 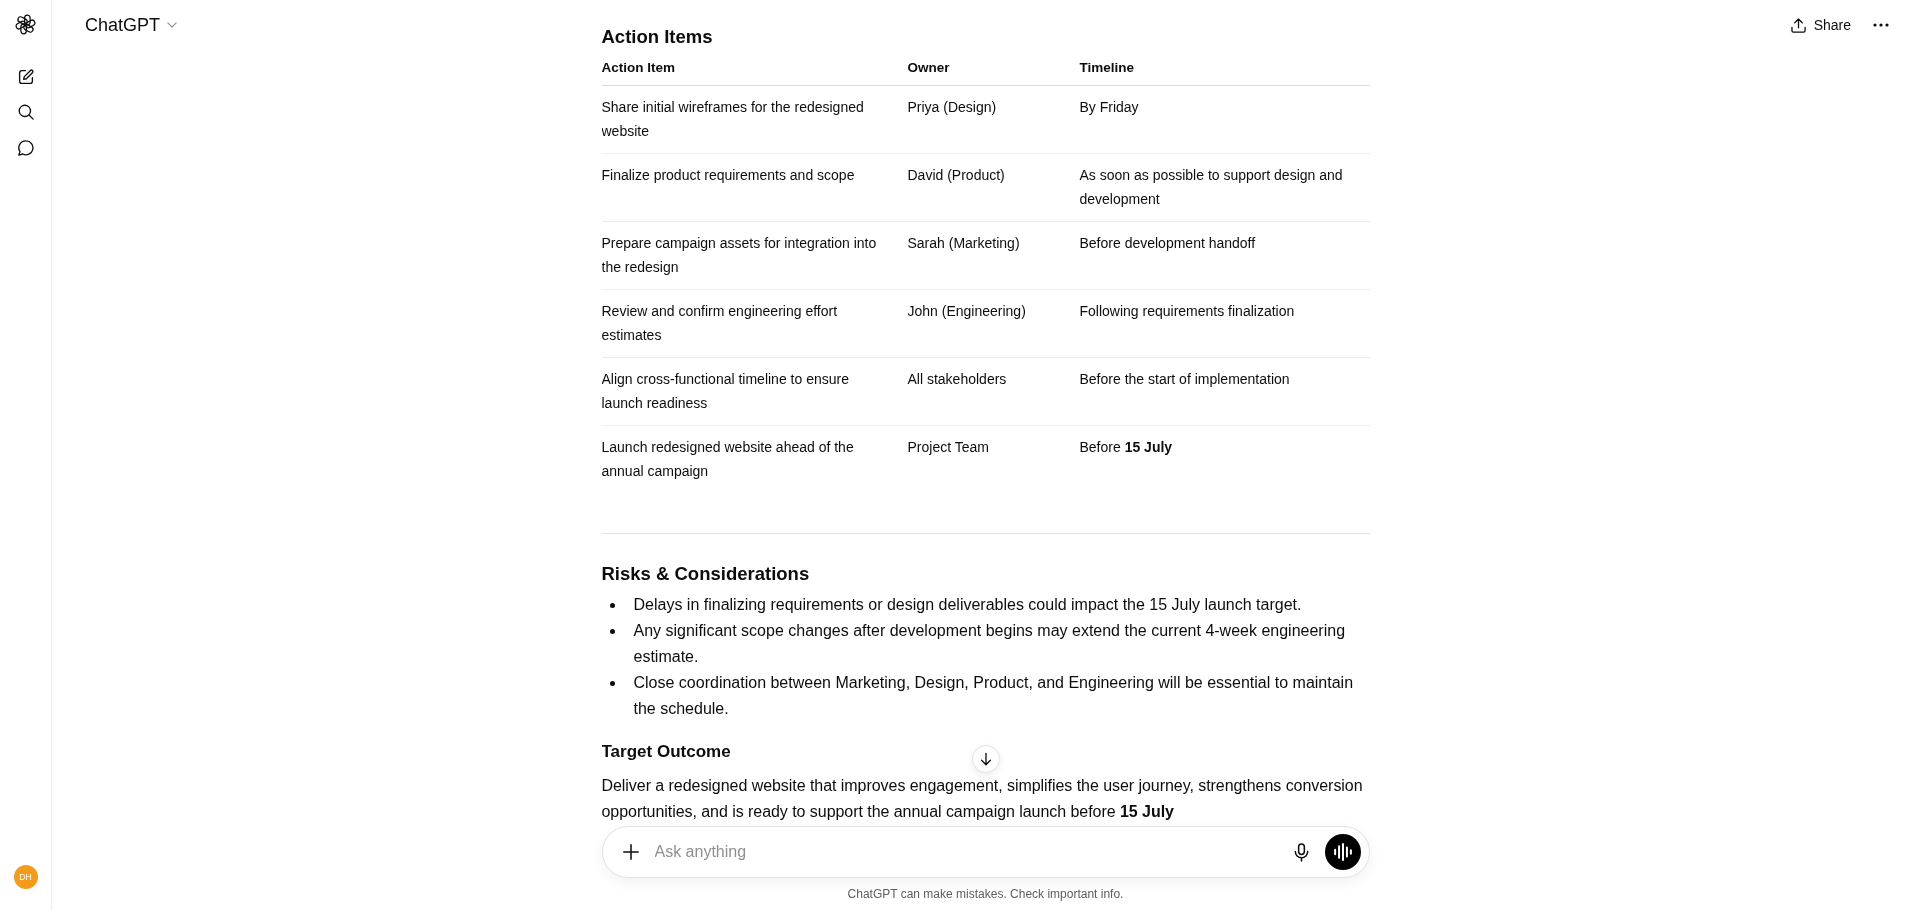 I want to click on table-cell: Launch redesigned website ahead of the annual campaign, so click(x=754, y=459).